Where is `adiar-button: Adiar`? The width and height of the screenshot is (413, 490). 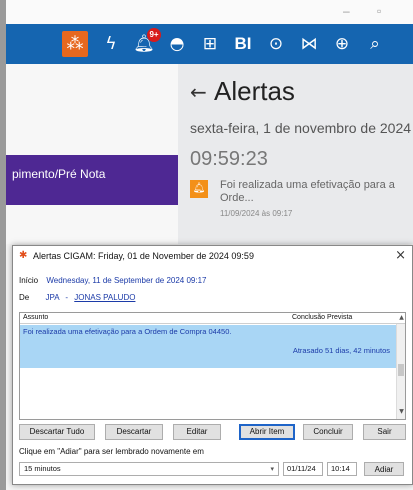 adiar-button: Adiar is located at coordinates (384, 469).